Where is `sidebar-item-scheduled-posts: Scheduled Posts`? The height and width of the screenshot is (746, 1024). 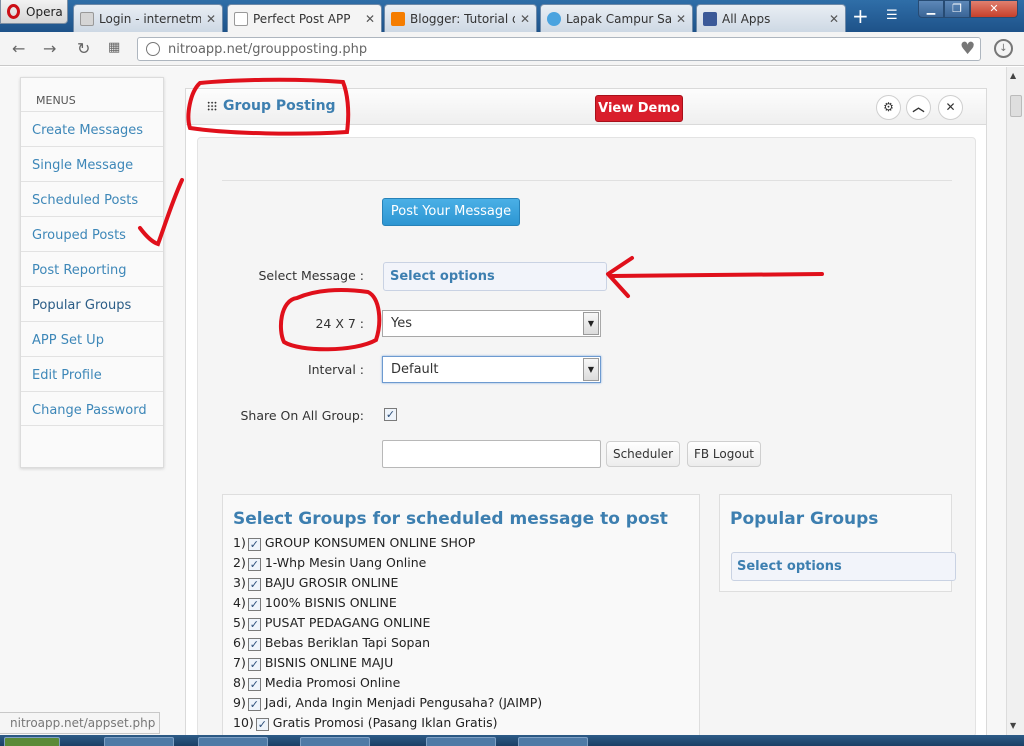 sidebar-item-scheduled-posts: Scheduled Posts is located at coordinates (92, 198).